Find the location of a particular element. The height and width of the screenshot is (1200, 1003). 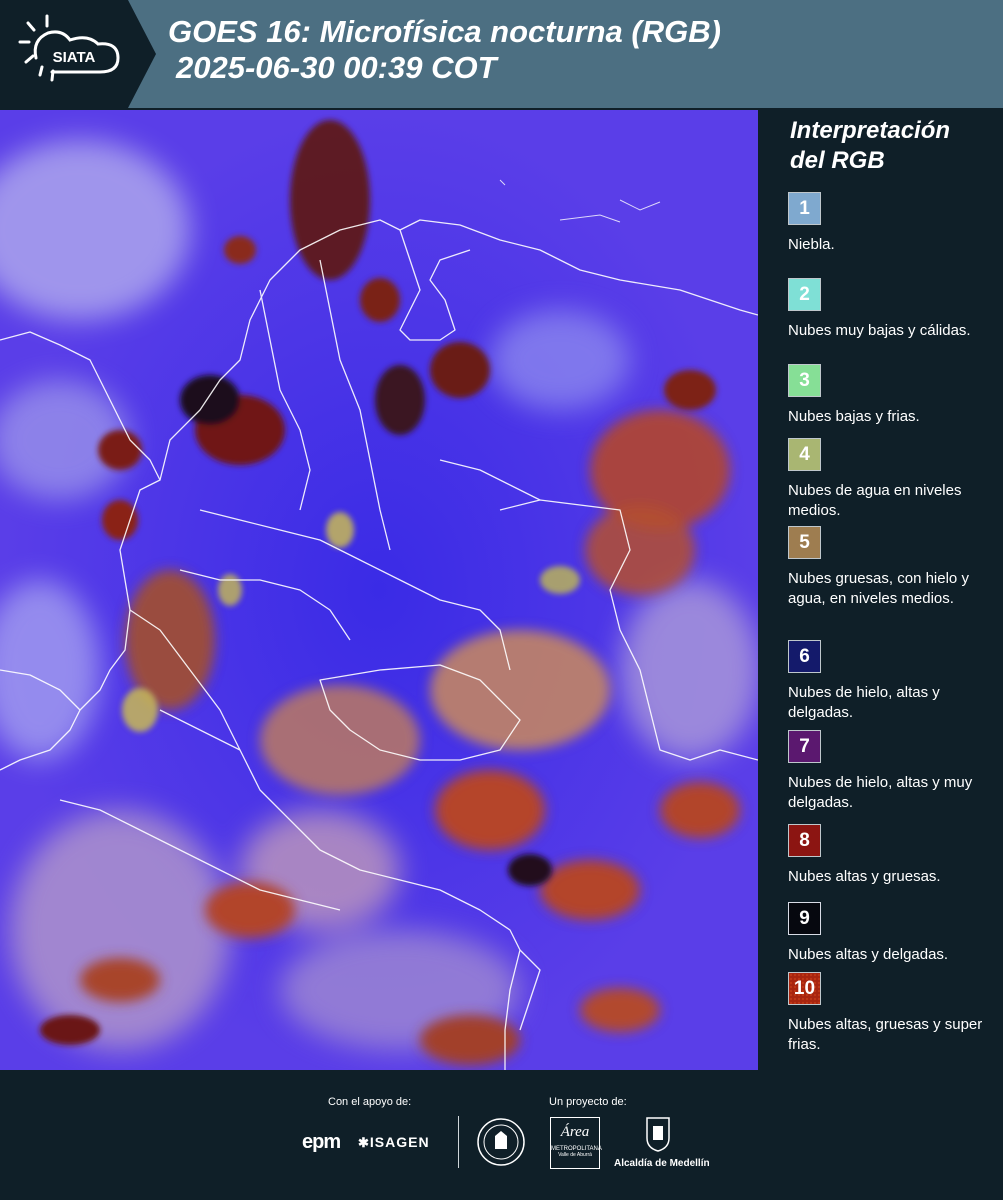

alcaldia-logo-text: Alcaldía de Medellín is located at coordinates (662, 1163).